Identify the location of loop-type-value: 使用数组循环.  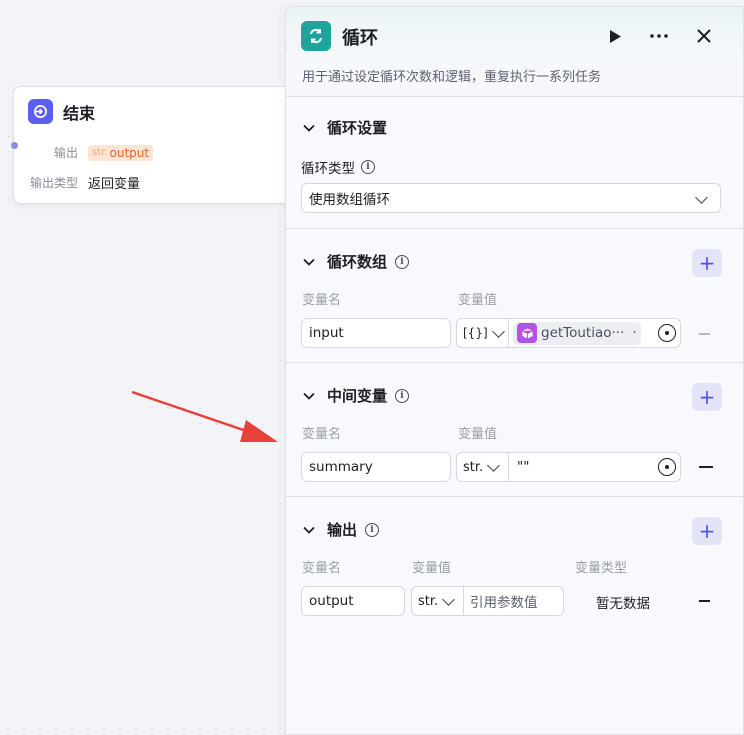
(349, 200).